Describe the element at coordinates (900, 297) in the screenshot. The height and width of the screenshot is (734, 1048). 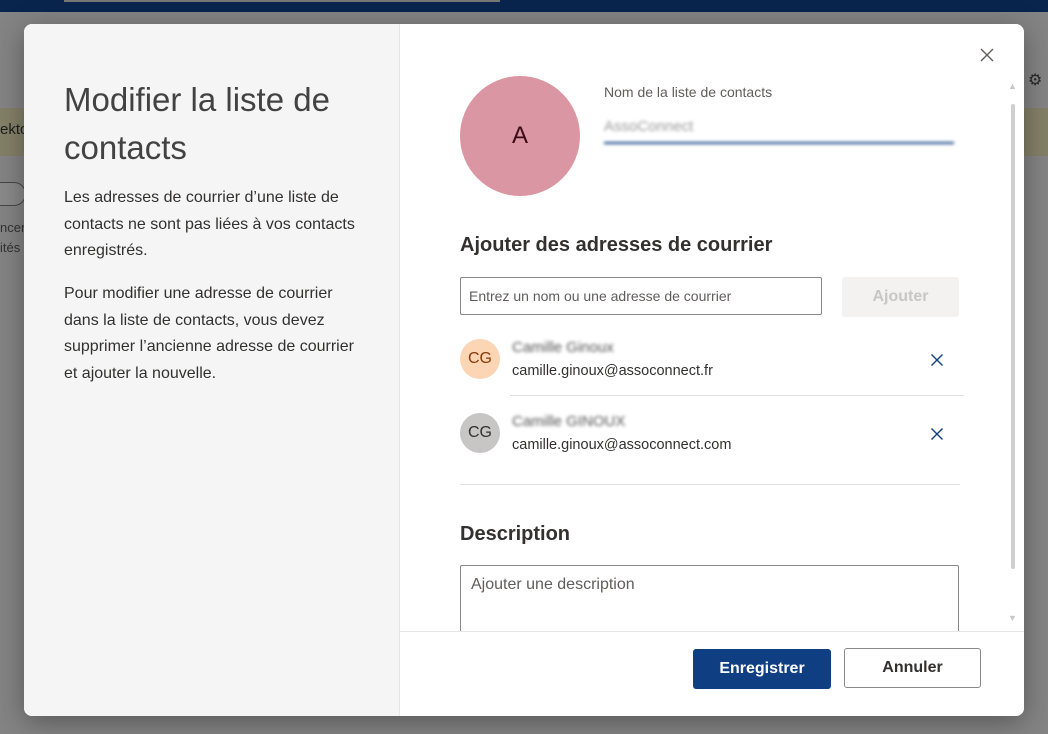
I see `add-button: Ajouter` at that location.